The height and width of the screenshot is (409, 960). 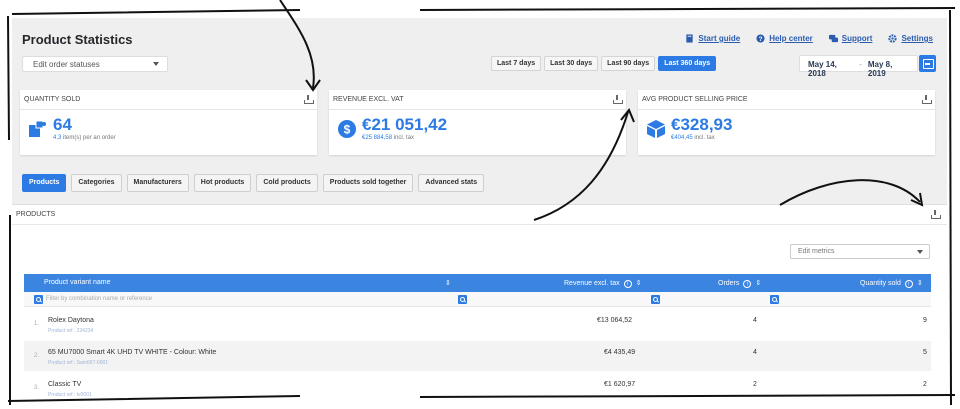 I want to click on help-center-link: ? Help center, so click(x=784, y=38).